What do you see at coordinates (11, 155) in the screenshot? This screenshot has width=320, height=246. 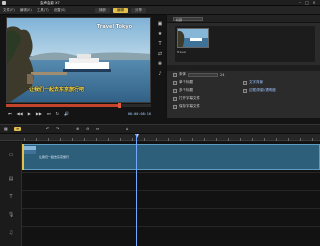 I see `video-track-icon: ▭` at bounding box center [11, 155].